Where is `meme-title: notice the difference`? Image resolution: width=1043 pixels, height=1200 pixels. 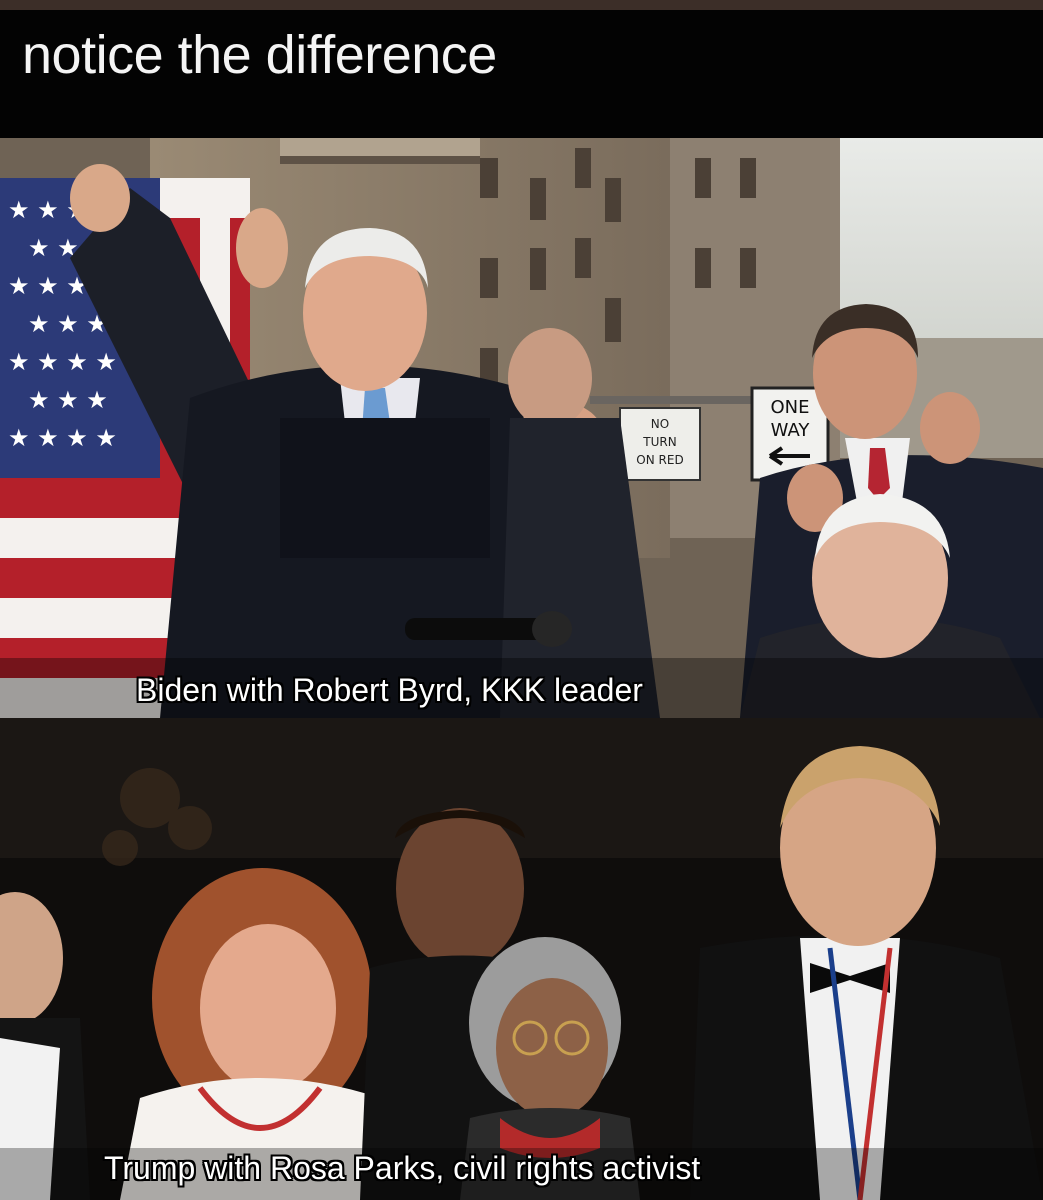 meme-title: notice the difference is located at coordinates (259, 55).